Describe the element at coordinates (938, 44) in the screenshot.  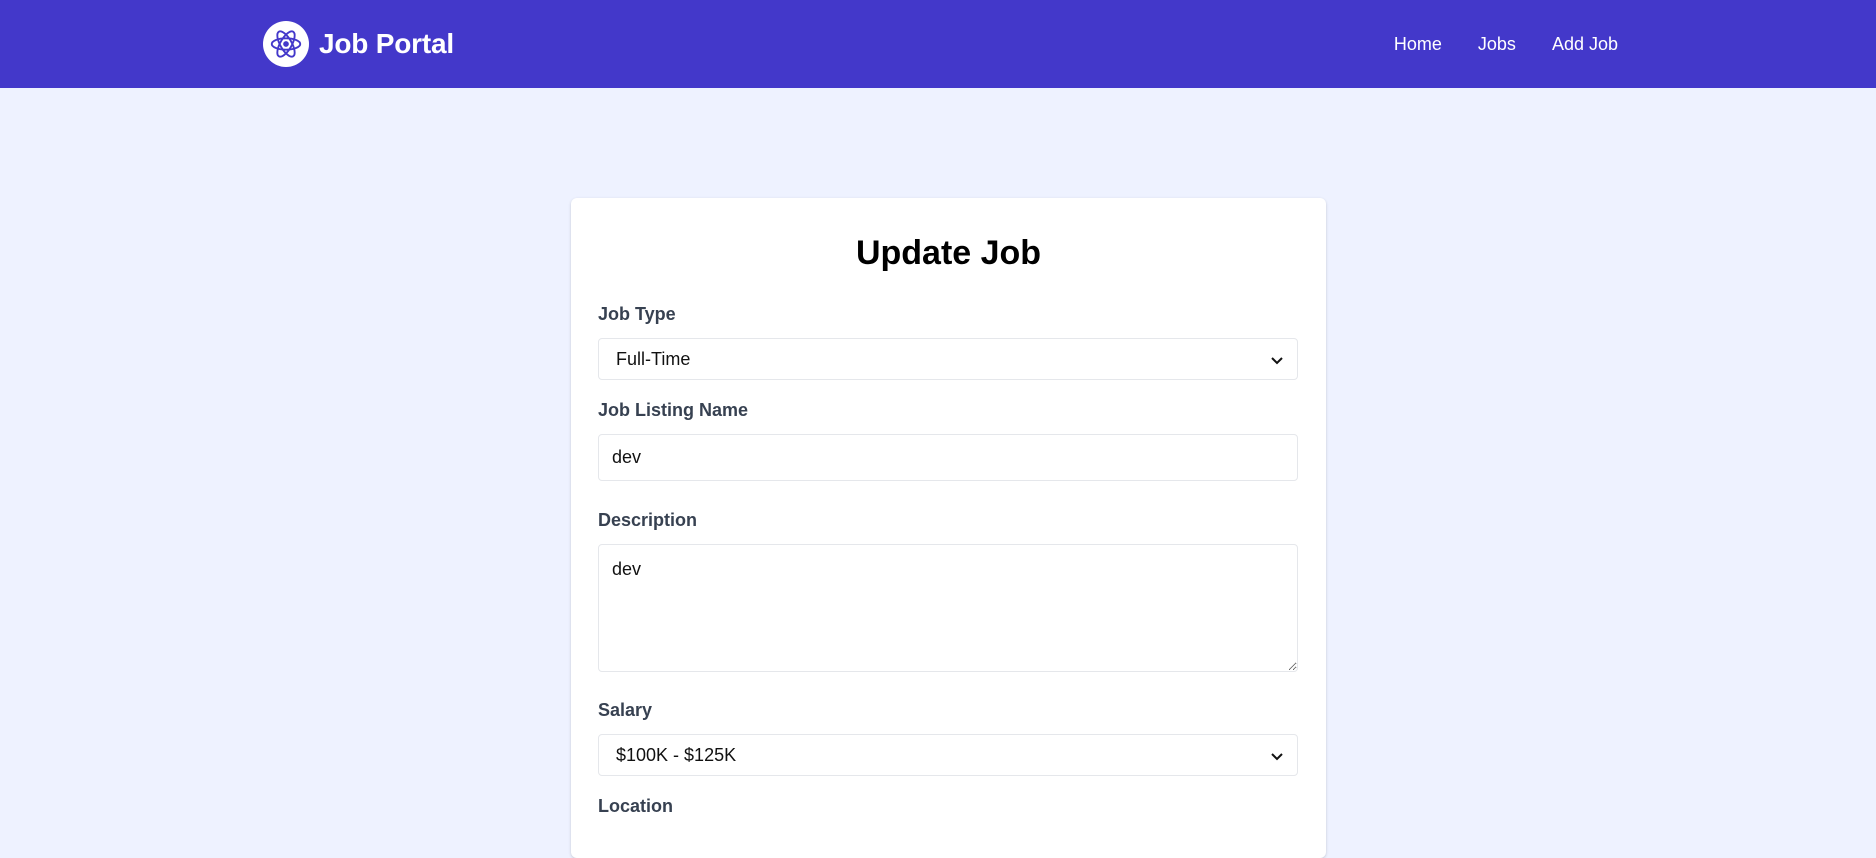
I see `top-navbar: Job Portal Home Jobs Add Job` at that location.